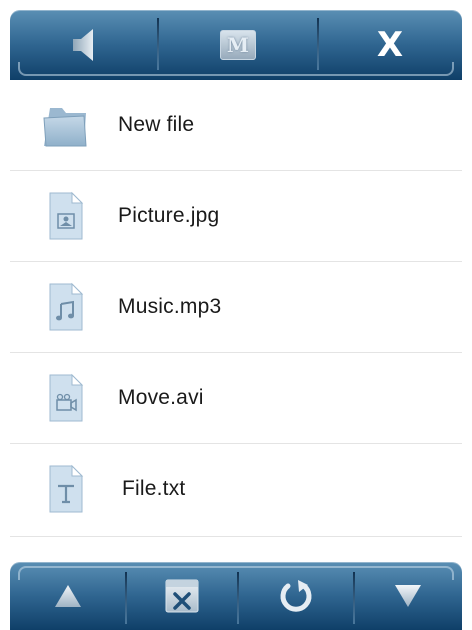 This screenshot has width=472, height=630. I want to click on image-file-icon, so click(66, 215).